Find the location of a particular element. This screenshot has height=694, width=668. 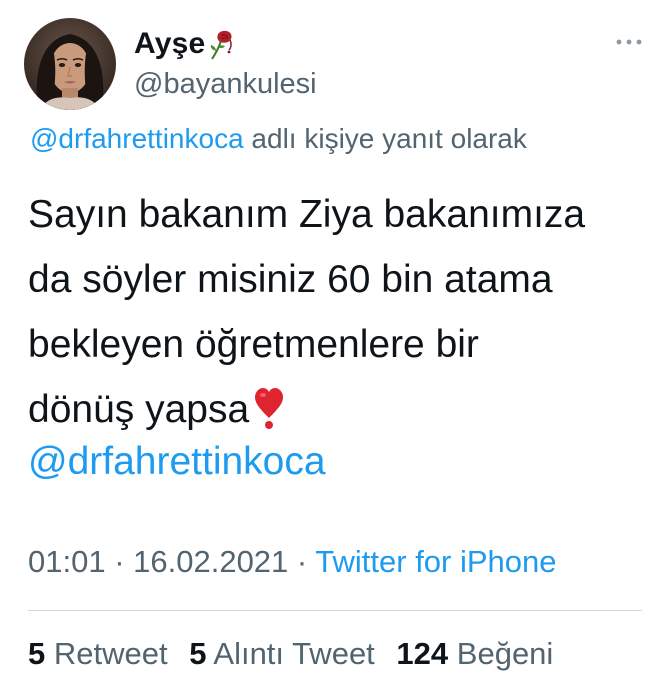

user-handle: @bayankulesi is located at coordinates (225, 84).